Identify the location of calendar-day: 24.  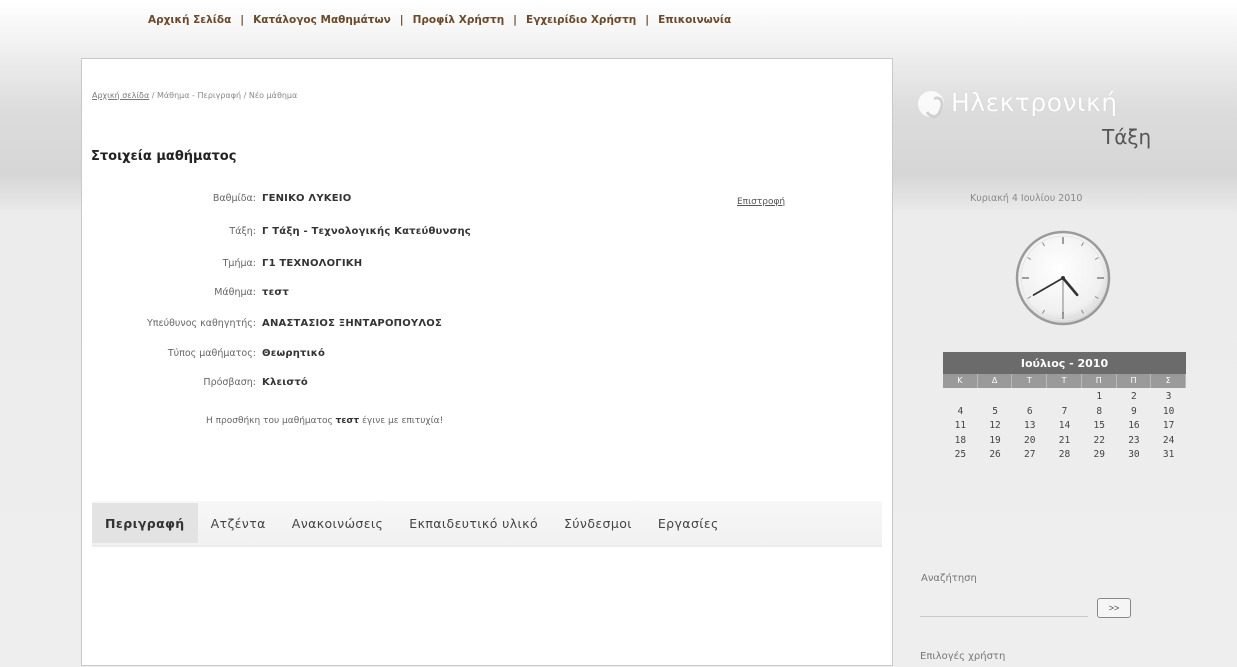
(1168, 441).